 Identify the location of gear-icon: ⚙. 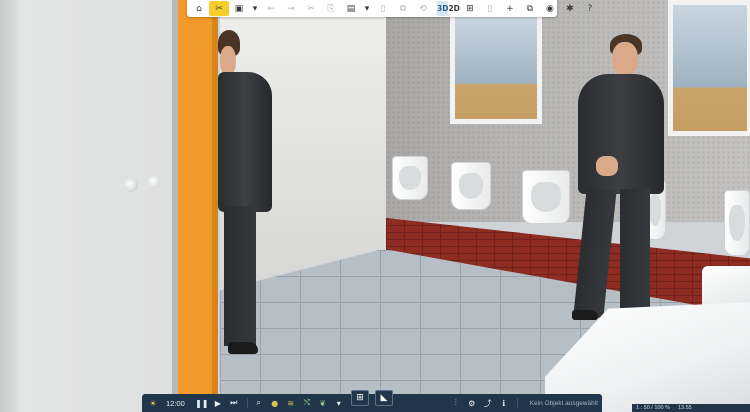
(472, 403).